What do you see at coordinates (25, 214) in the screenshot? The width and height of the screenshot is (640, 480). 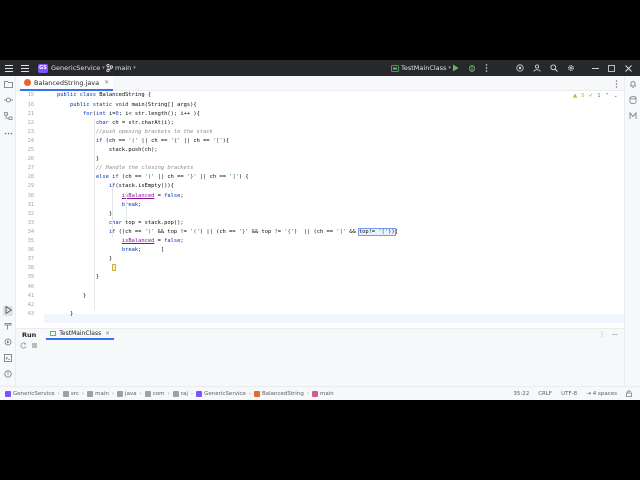 I see `line-number: 32` at bounding box center [25, 214].